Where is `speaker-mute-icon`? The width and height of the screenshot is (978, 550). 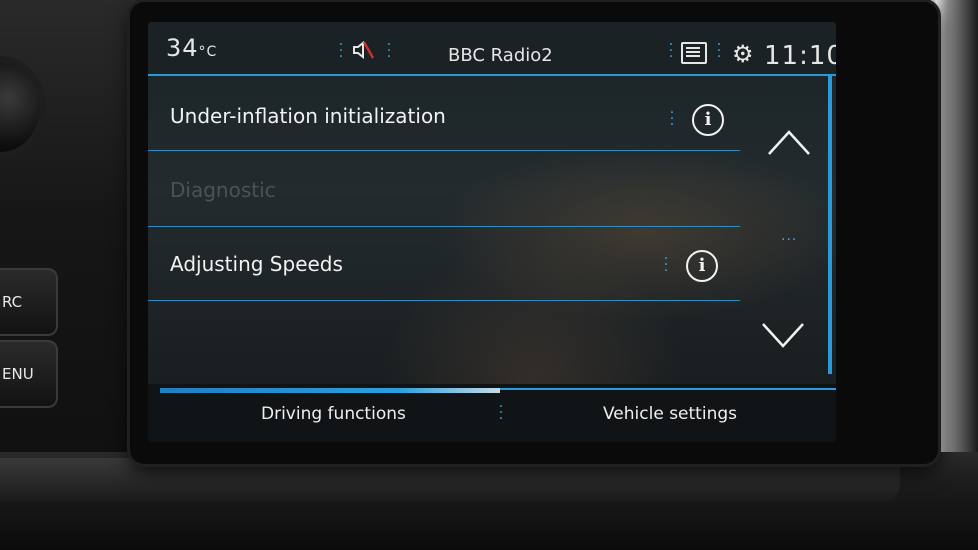 speaker-mute-icon is located at coordinates (363, 52).